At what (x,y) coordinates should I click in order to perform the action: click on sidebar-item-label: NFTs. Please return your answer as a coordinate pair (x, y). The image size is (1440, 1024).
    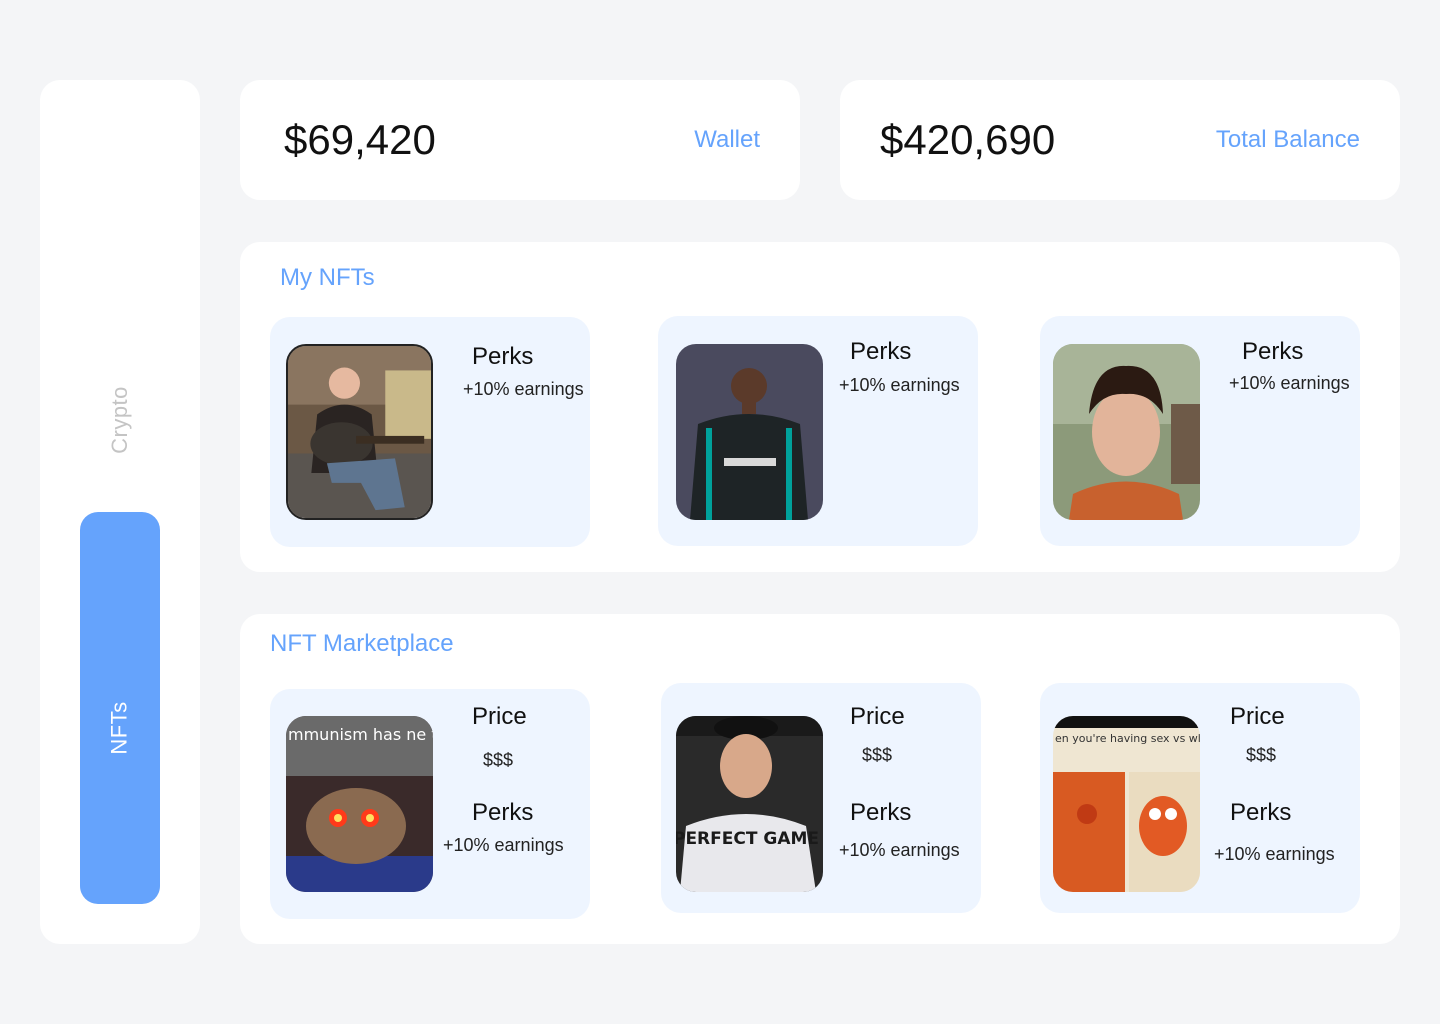
    Looking at the image, I should click on (119, 728).